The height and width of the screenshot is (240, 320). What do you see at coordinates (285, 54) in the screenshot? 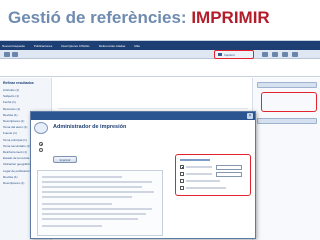
I see `export-icon` at bounding box center [285, 54].